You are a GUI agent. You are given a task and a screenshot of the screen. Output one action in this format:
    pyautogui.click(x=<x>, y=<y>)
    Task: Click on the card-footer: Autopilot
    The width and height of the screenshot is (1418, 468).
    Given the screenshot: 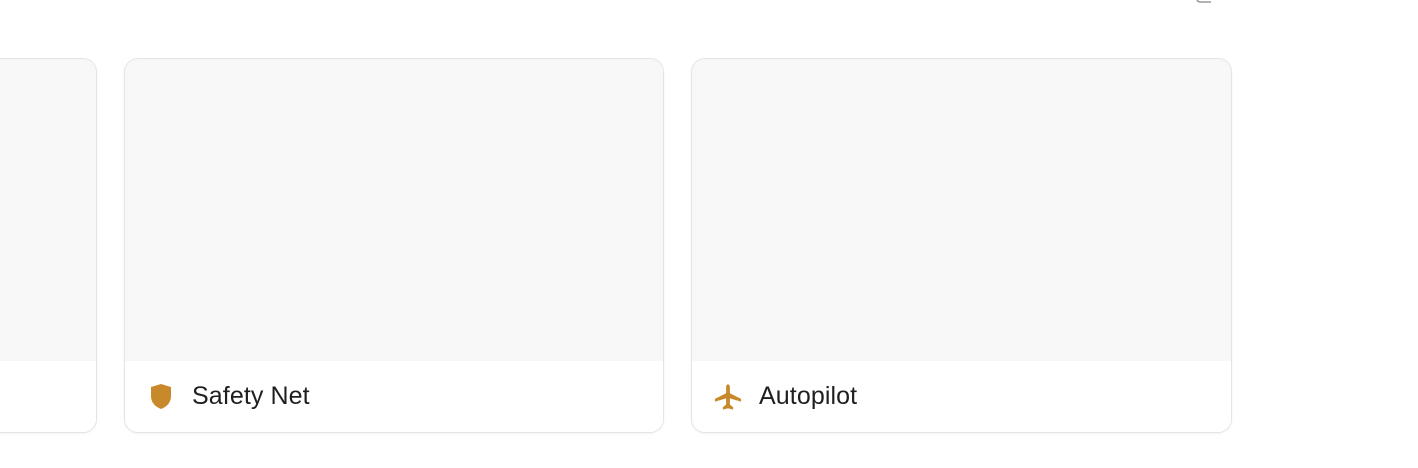 What is the action you would take?
    pyautogui.click(x=961, y=396)
    